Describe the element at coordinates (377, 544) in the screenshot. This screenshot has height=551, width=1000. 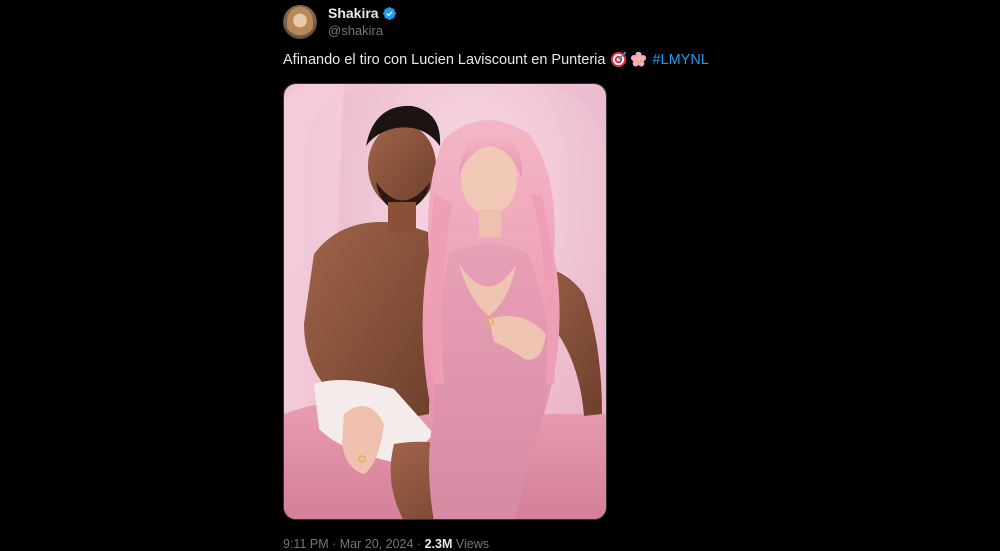
I see `tweet-date: Mar 20, 2024` at that location.